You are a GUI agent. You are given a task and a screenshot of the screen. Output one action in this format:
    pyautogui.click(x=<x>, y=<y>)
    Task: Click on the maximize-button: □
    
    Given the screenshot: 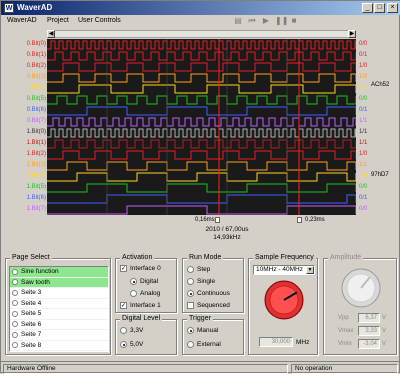 What is the action you would take?
    pyautogui.click(x=379, y=8)
    